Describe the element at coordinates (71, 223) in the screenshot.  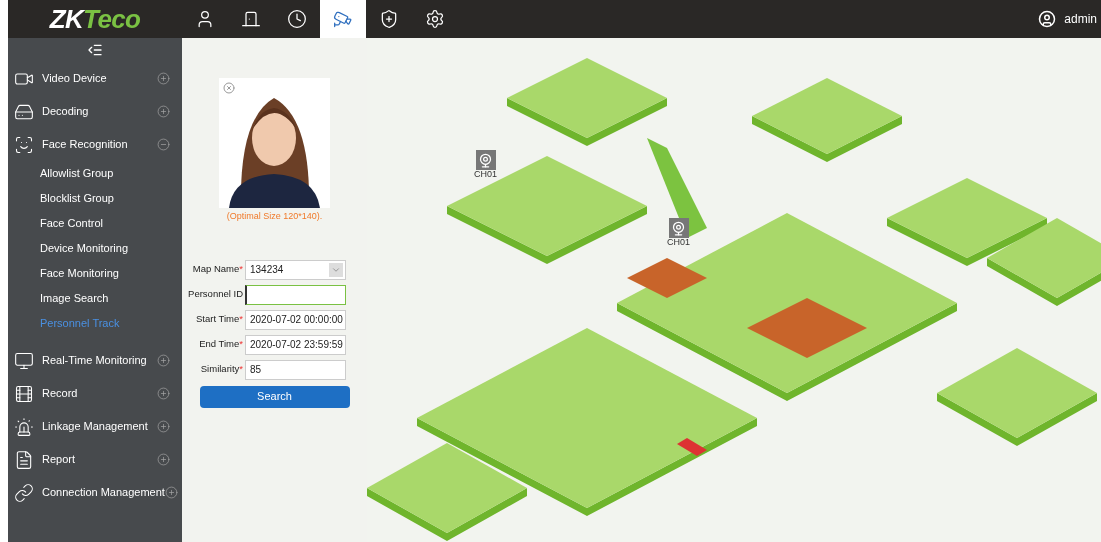
I see `submenu-item: Face Control` at that location.